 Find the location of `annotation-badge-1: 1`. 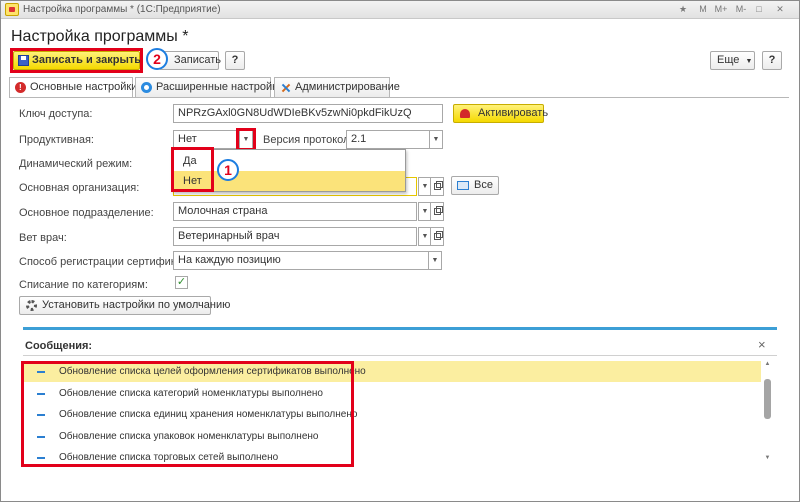

annotation-badge-1: 1 is located at coordinates (228, 170).